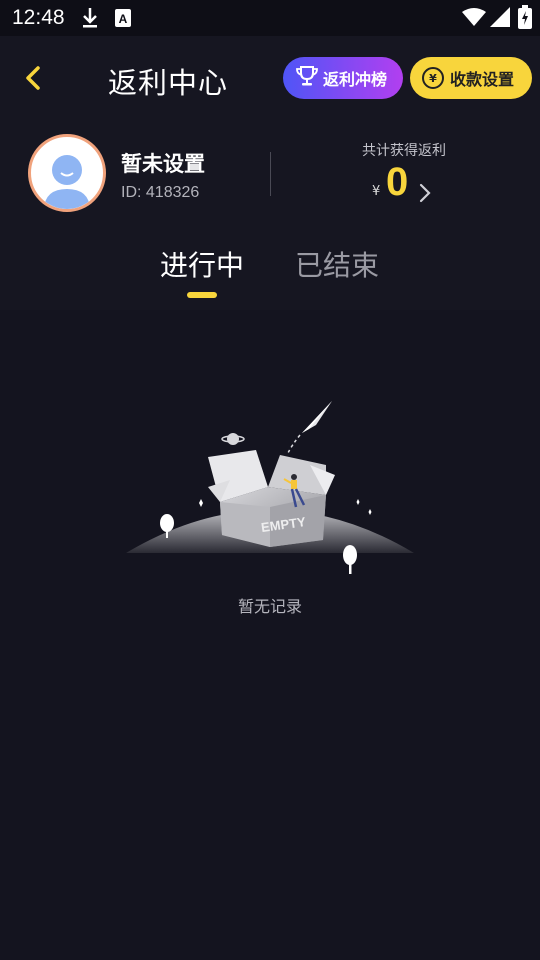 The width and height of the screenshot is (540, 960). I want to click on signal-icon, so click(500, 19).